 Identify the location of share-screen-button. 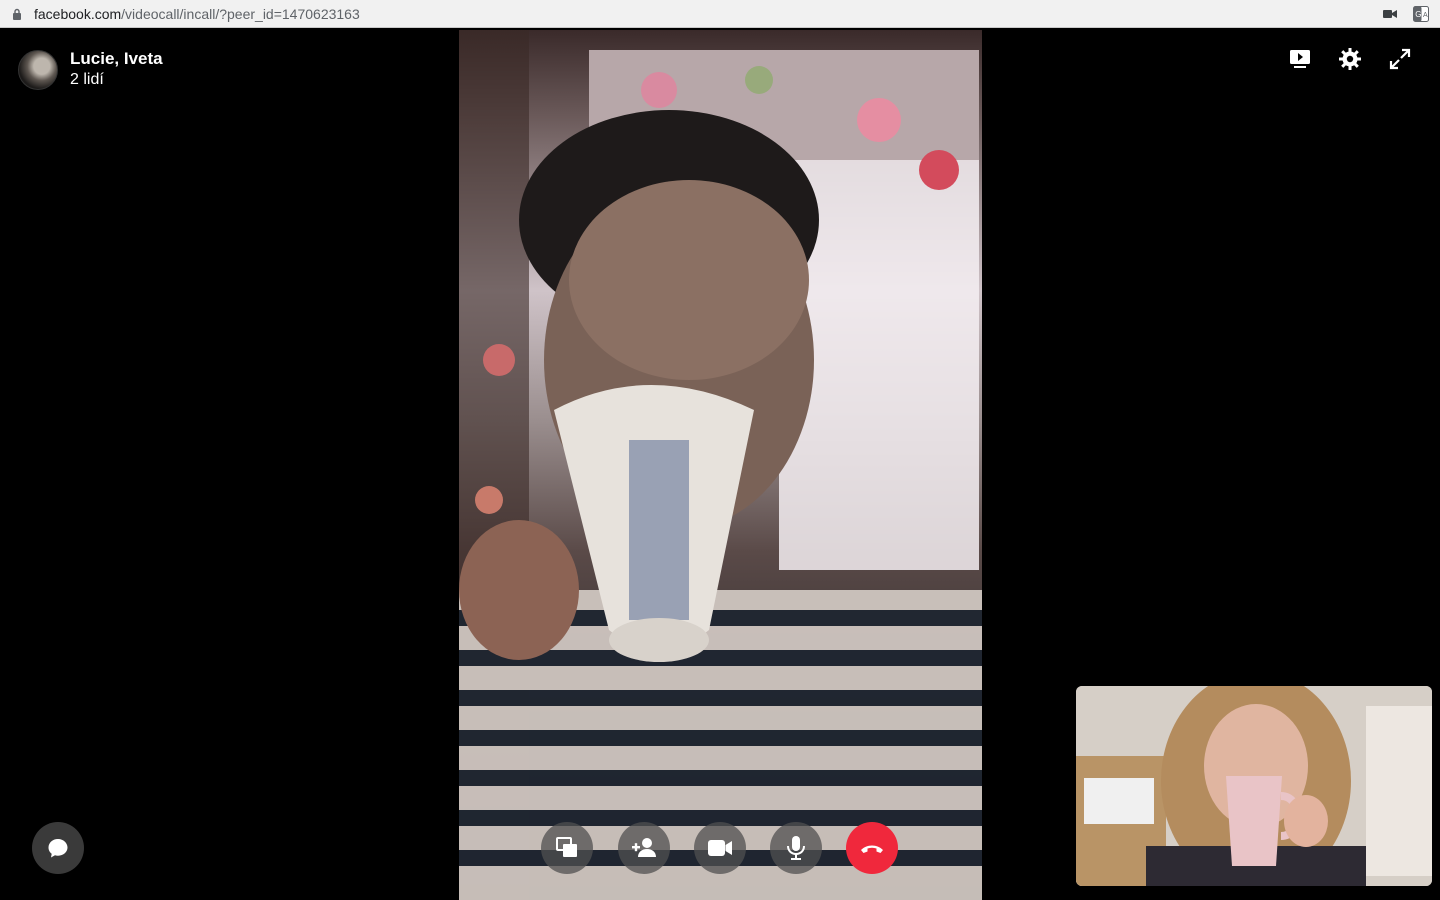
(567, 848).